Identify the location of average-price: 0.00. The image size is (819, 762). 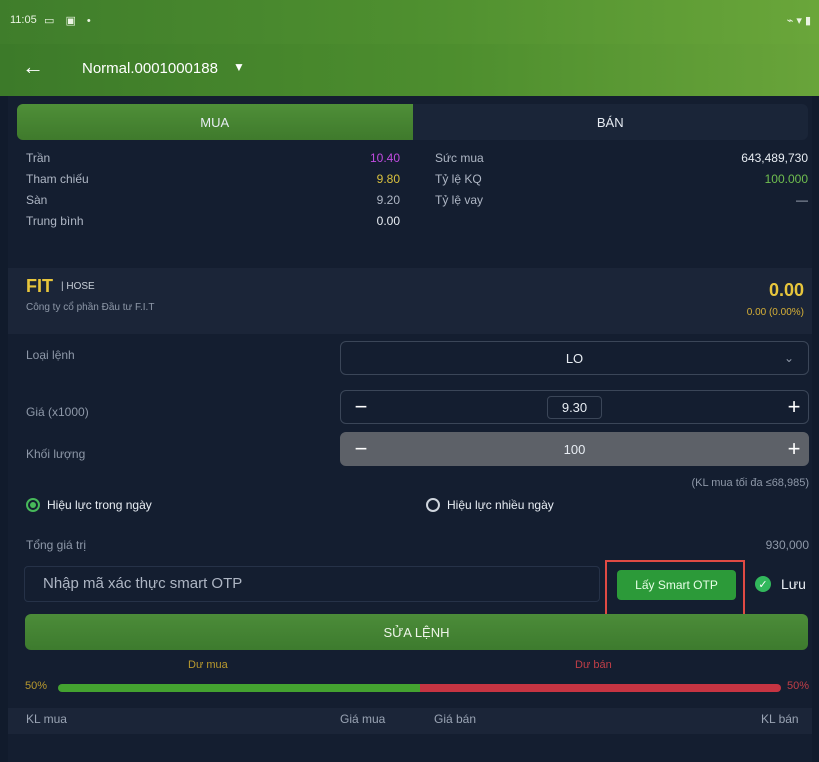
(388, 221).